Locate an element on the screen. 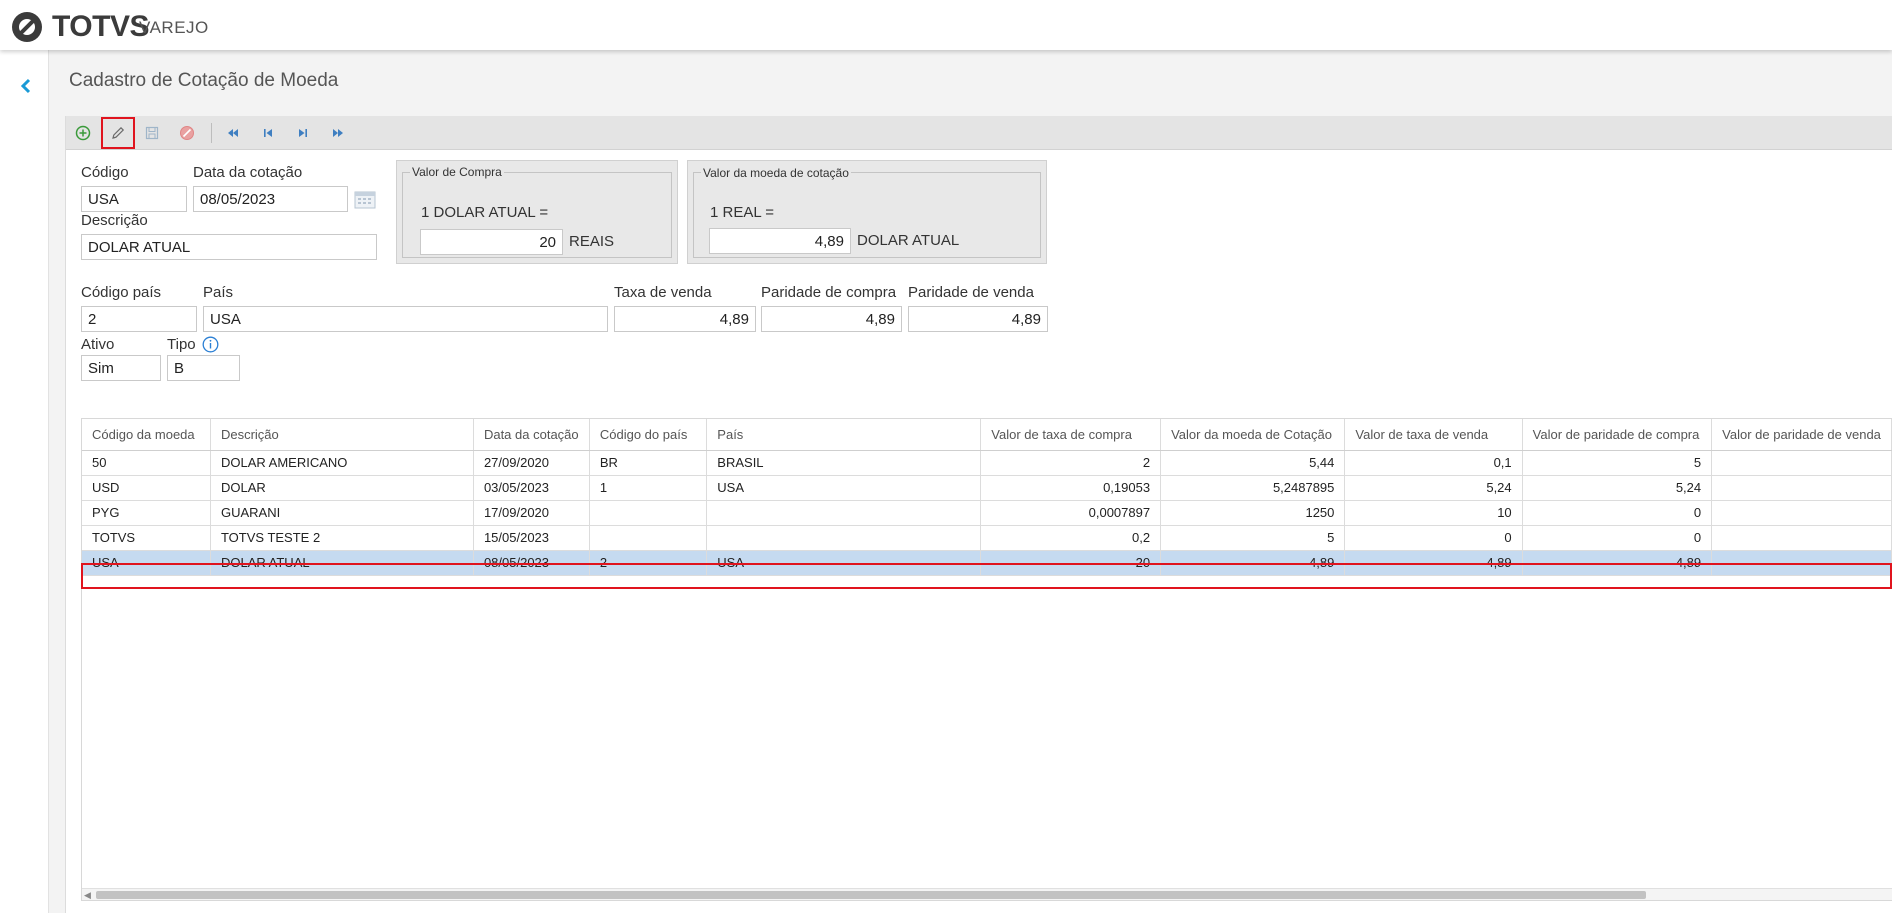 This screenshot has width=1892, height=913. col-header: Código da moeda is located at coordinates (146, 435).